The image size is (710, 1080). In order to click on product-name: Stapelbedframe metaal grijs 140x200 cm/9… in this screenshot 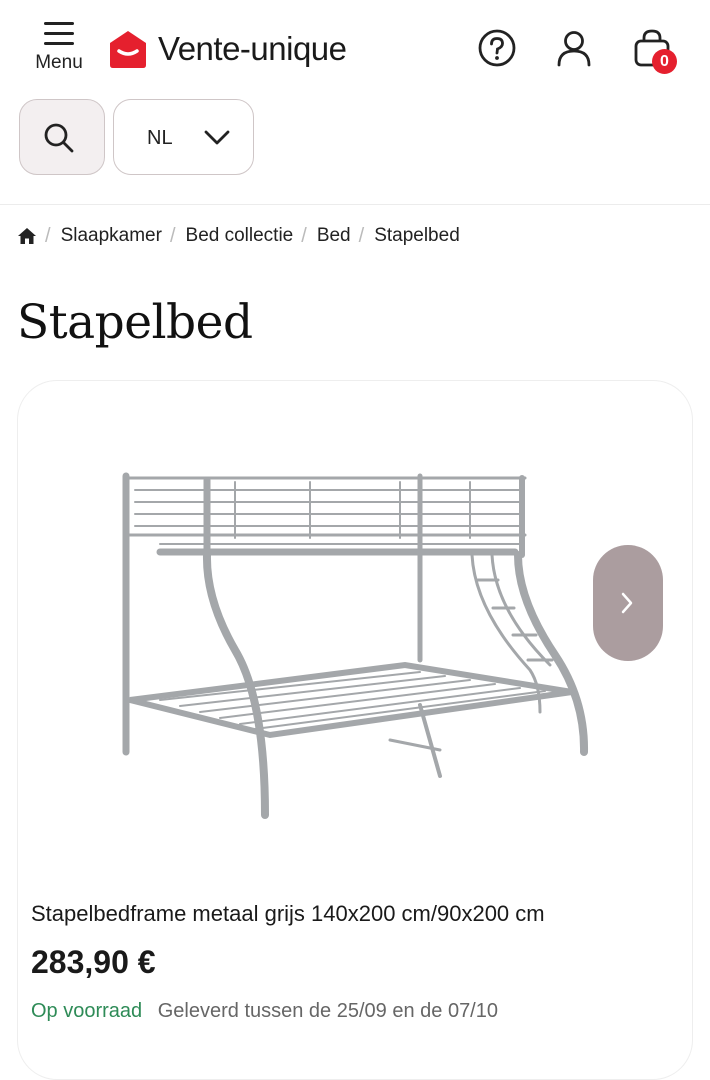, I will do `click(288, 914)`.